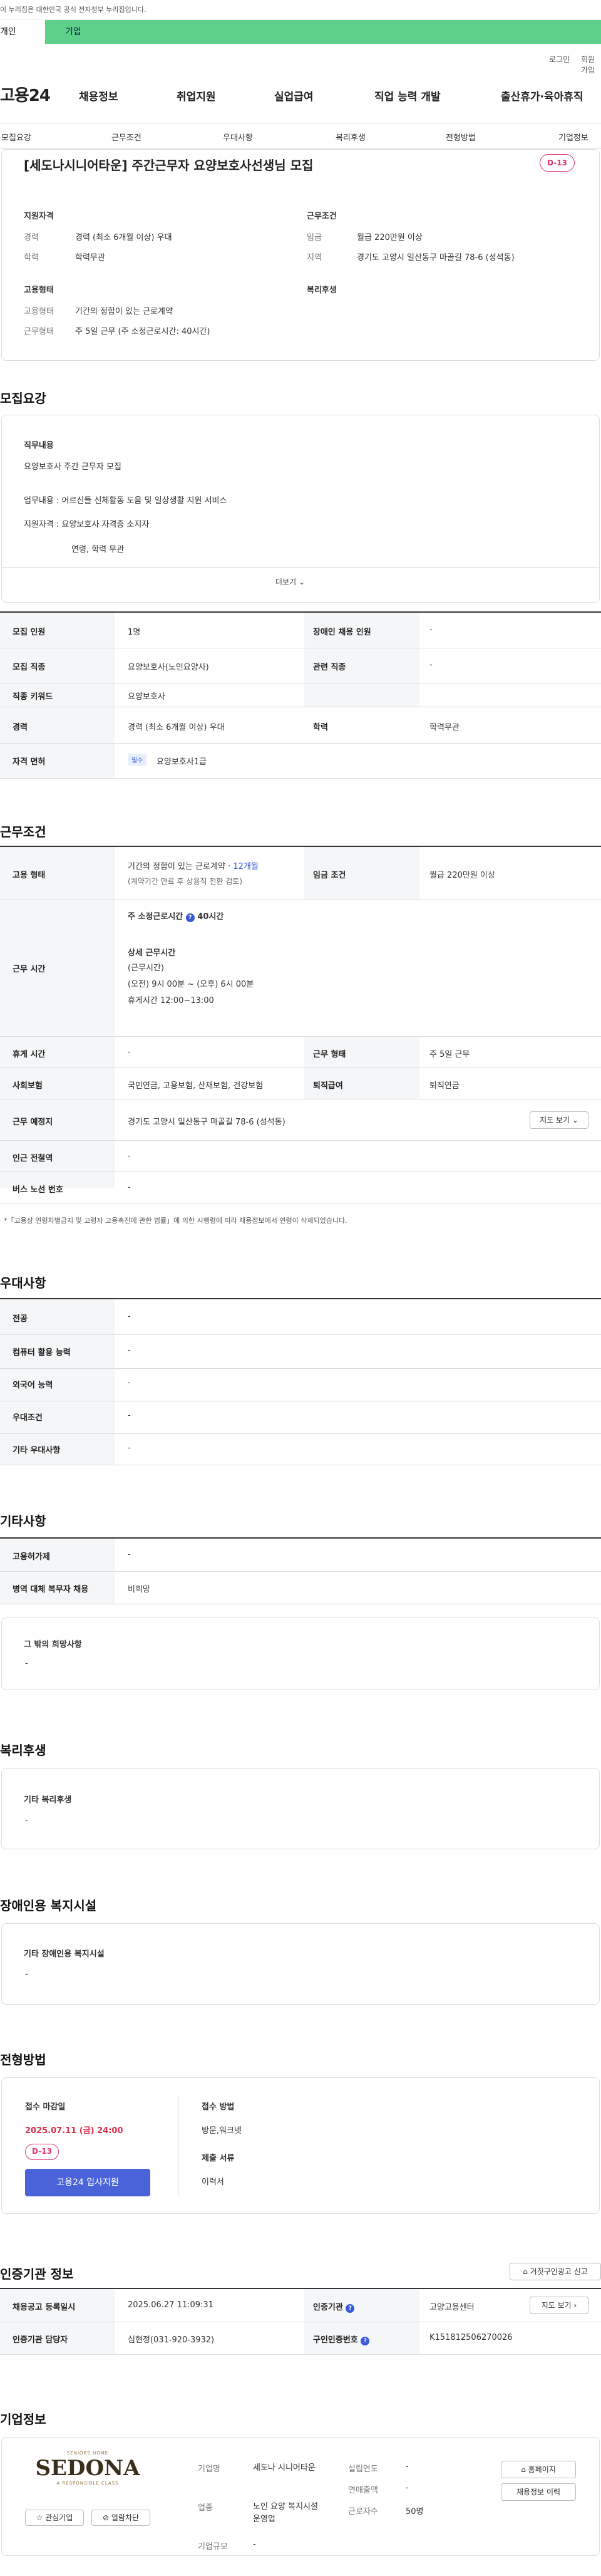 This screenshot has height=2576, width=601. I want to click on favorite-button: ☆ 관심기업, so click(54, 2518).